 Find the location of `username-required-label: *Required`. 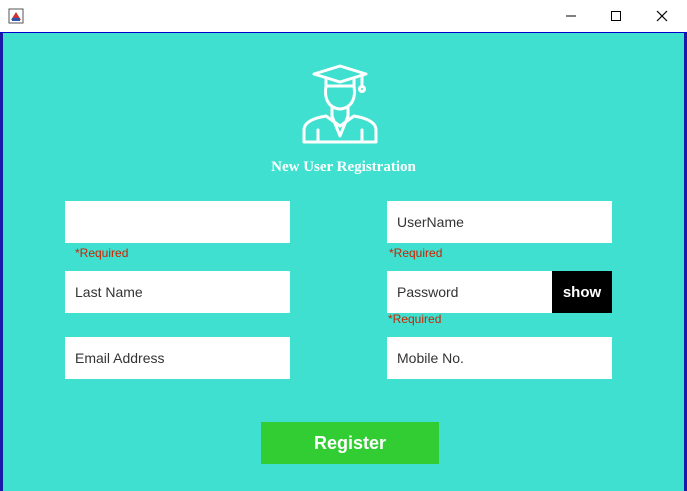

username-required-label: *Required is located at coordinates (416, 253).